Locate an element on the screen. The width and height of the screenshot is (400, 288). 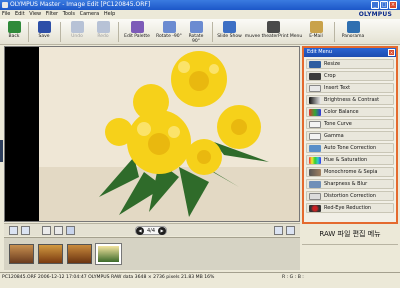
menu-item-auto-tone: Auto Tone Correction is located at coordinates (350, 148).